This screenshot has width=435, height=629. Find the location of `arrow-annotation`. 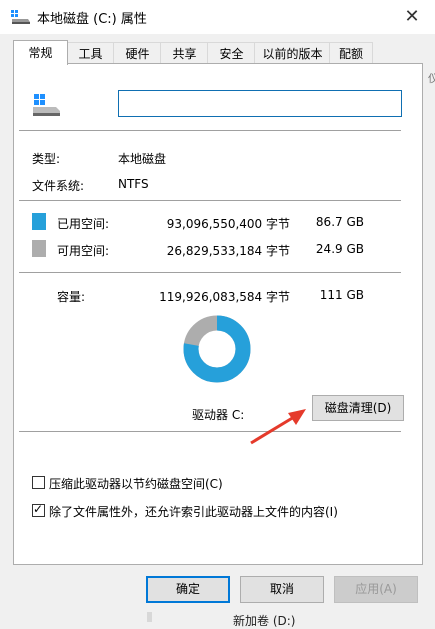

arrow-annotation is located at coordinates (278, 427).